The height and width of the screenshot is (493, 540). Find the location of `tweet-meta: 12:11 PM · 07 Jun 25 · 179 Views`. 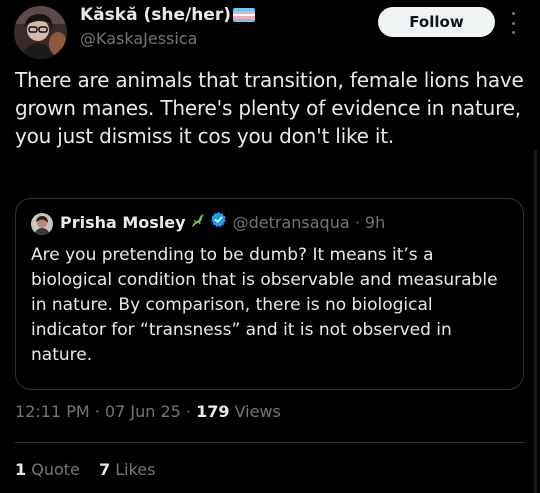

tweet-meta: 12:11 PM · 07 Jun 25 · 179 Views is located at coordinates (148, 411).